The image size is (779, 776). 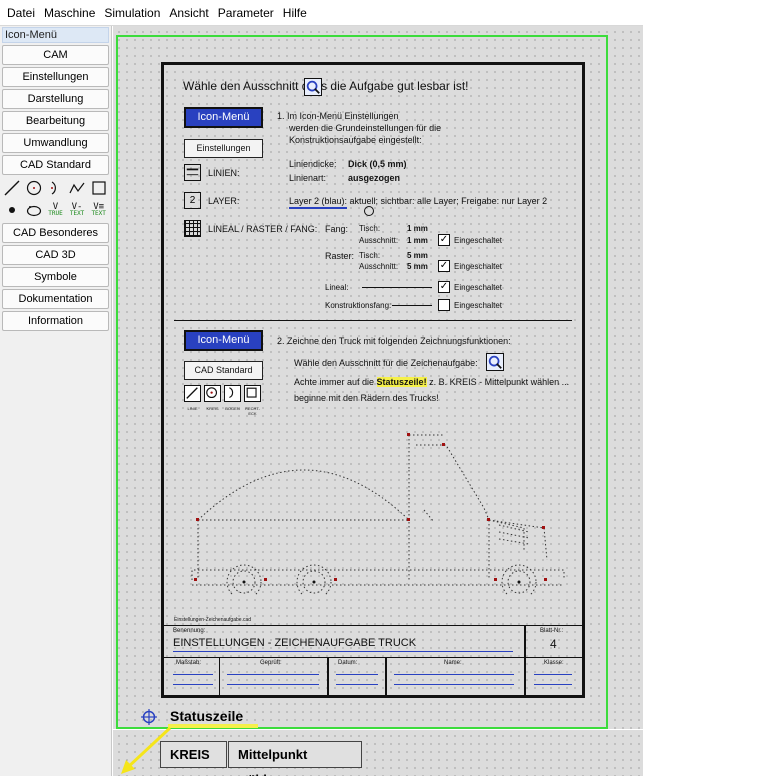 I want to click on lineal-eingeschaltet: Eingeschaltet, so click(x=478, y=287).